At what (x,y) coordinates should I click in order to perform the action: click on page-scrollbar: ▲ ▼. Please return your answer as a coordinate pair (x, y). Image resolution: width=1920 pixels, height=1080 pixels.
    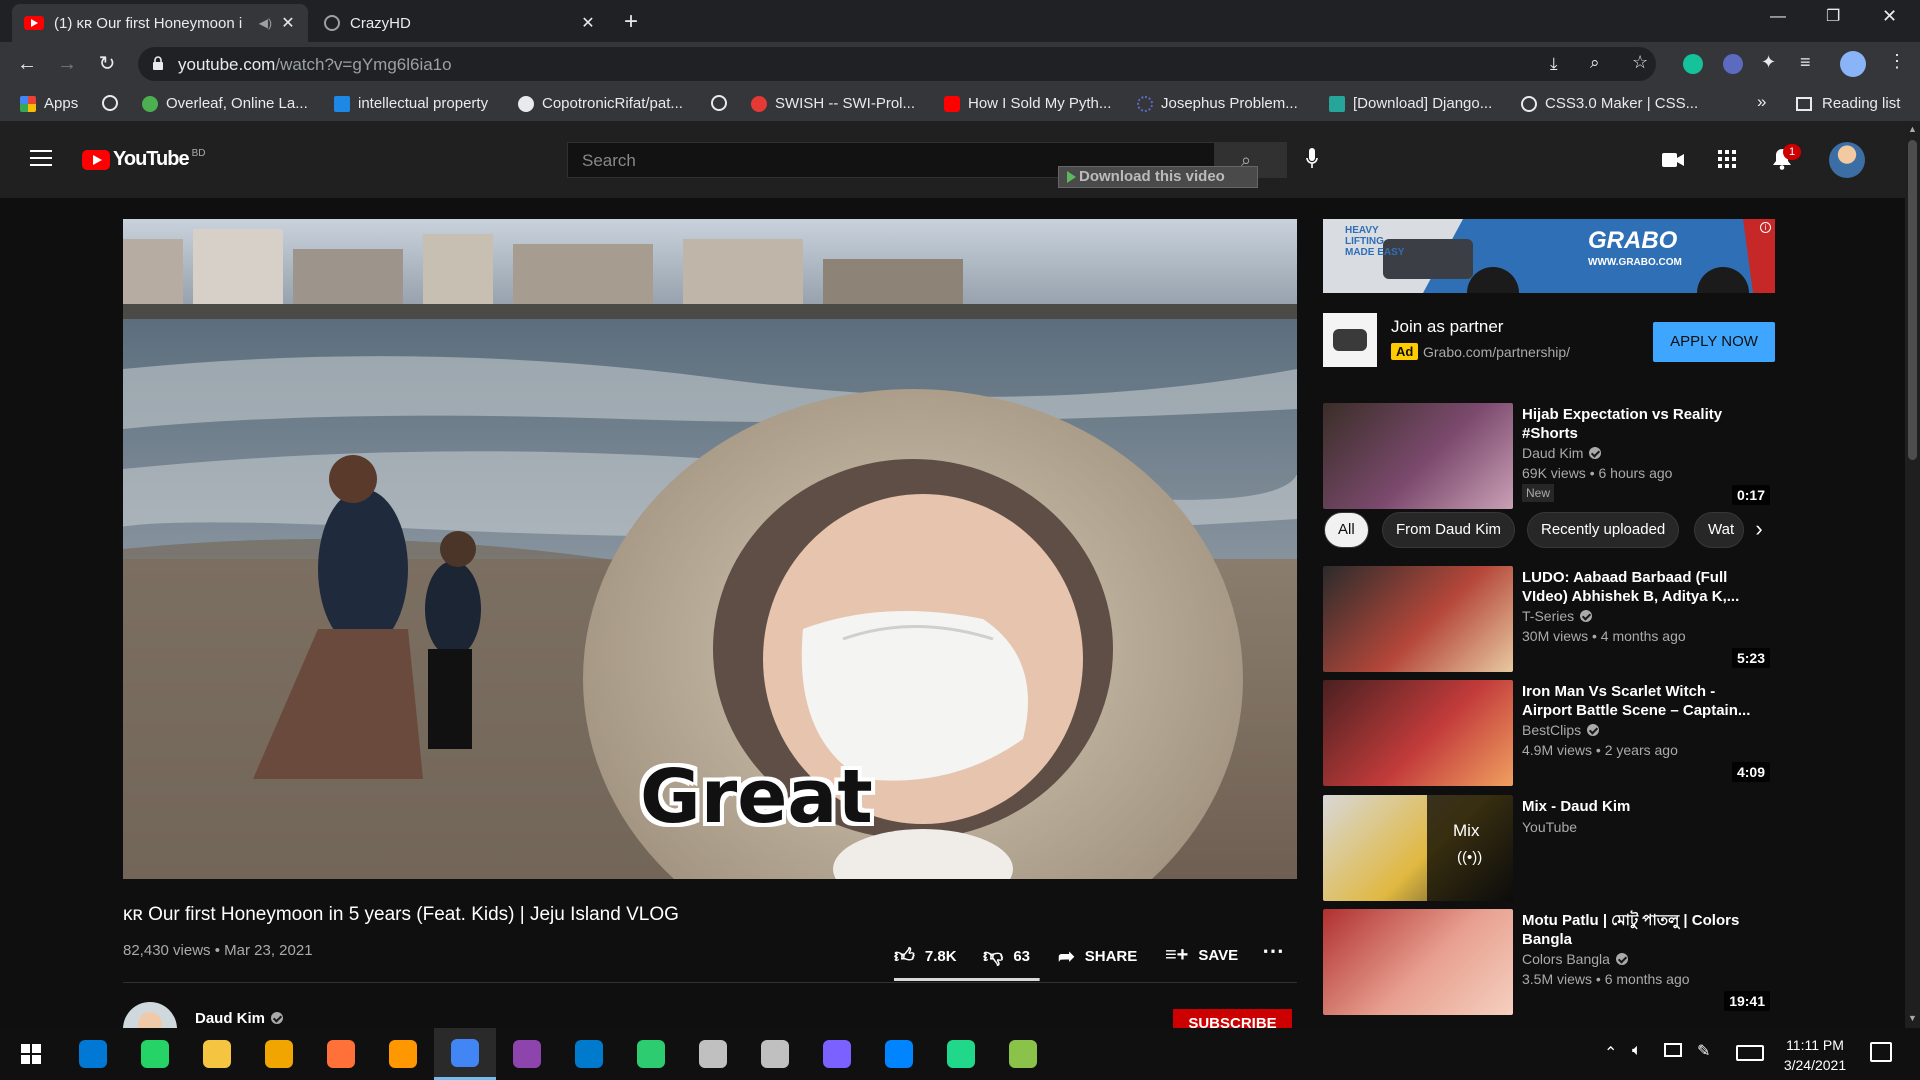
    Looking at the image, I should click on (1912, 575).